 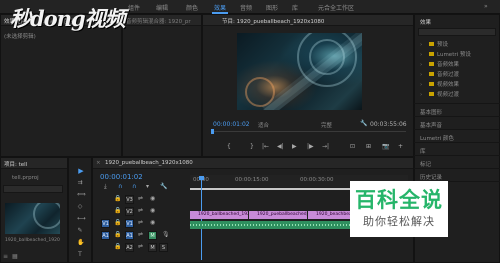 I want to click on source-patch-v1: V1, so click(x=105, y=223).